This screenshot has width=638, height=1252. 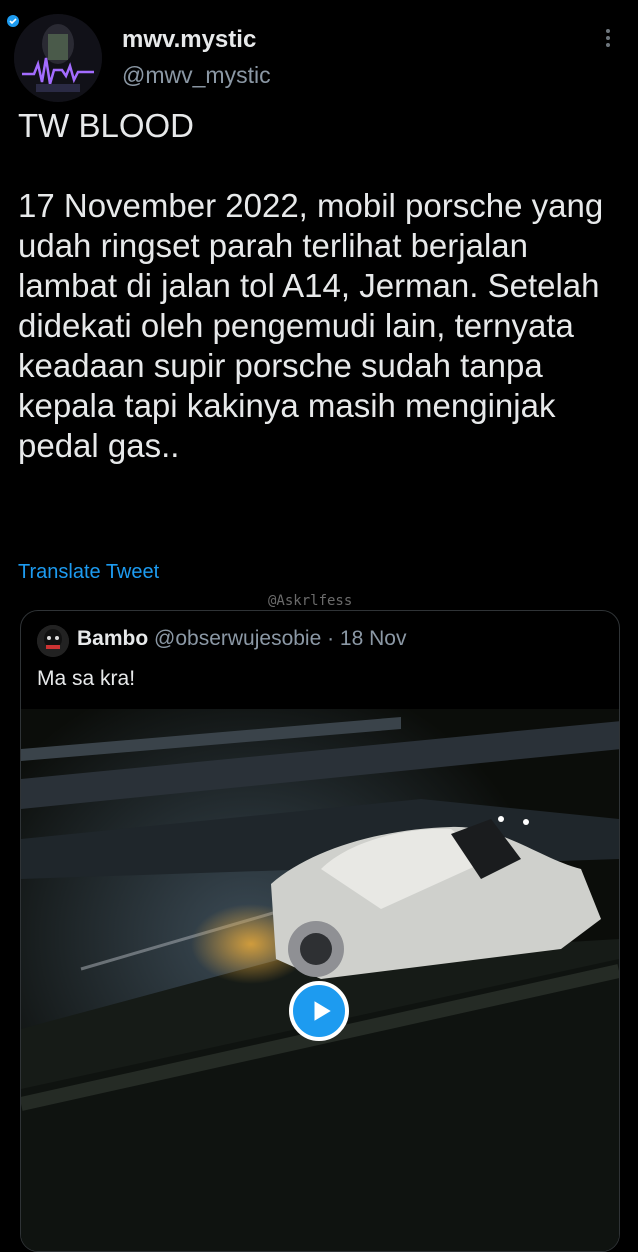 What do you see at coordinates (280, 638) in the screenshot?
I see `quoted-meta: @obserwujesobie · 18 Nov` at bounding box center [280, 638].